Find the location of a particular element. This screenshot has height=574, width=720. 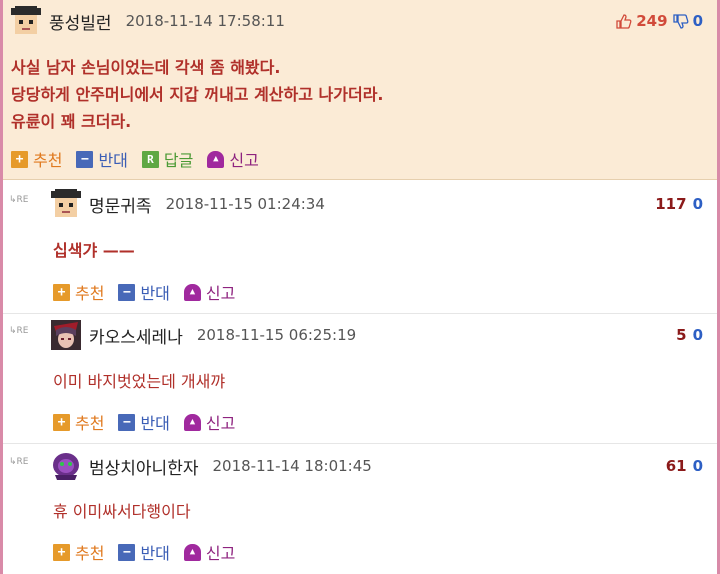

thumbs-up-icon is located at coordinates (623, 21).